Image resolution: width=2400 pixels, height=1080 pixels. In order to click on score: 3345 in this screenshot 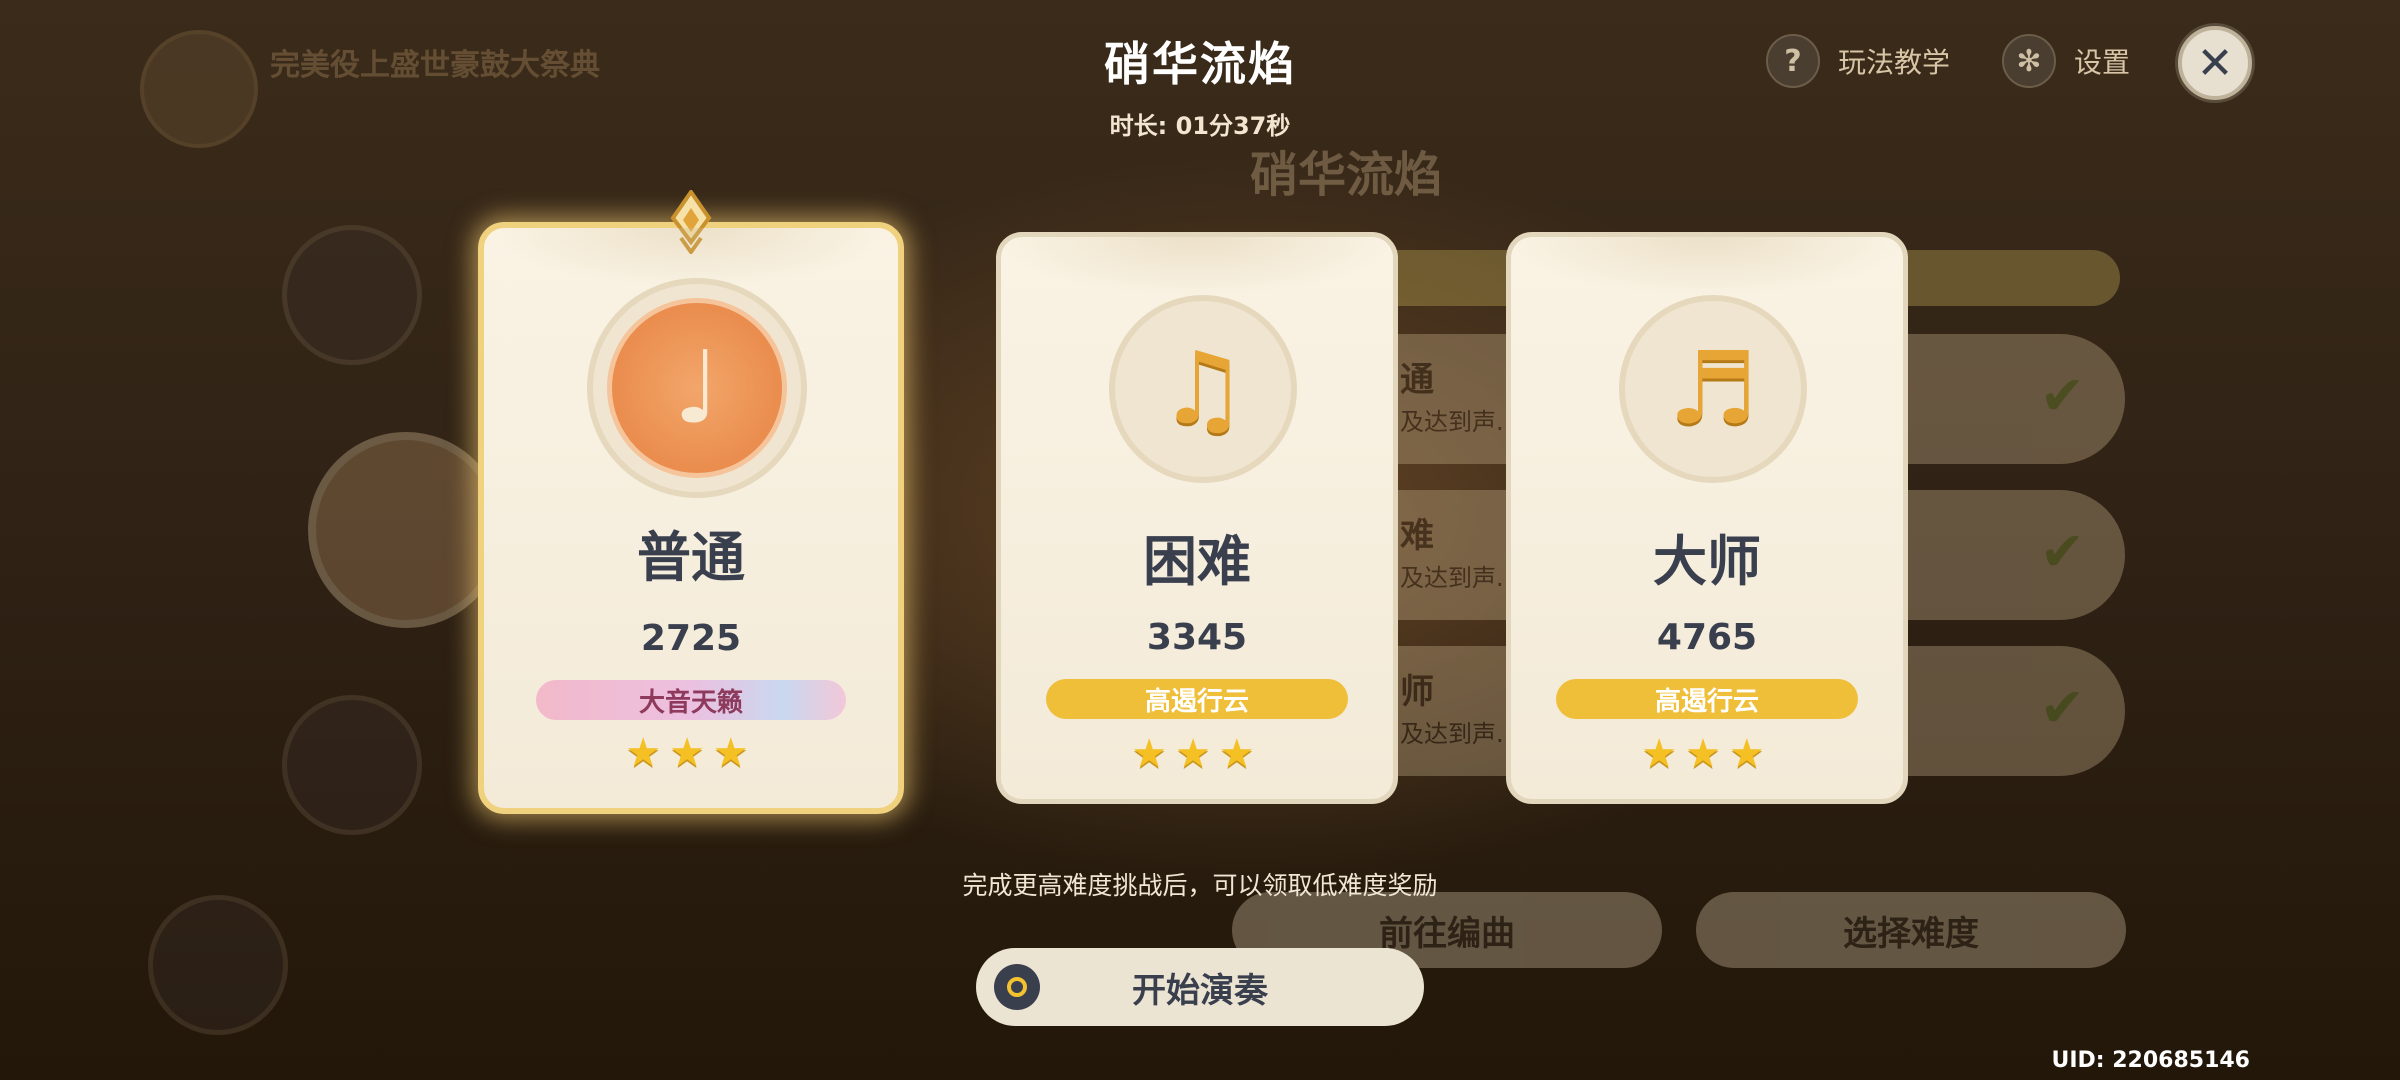, I will do `click(1197, 637)`.